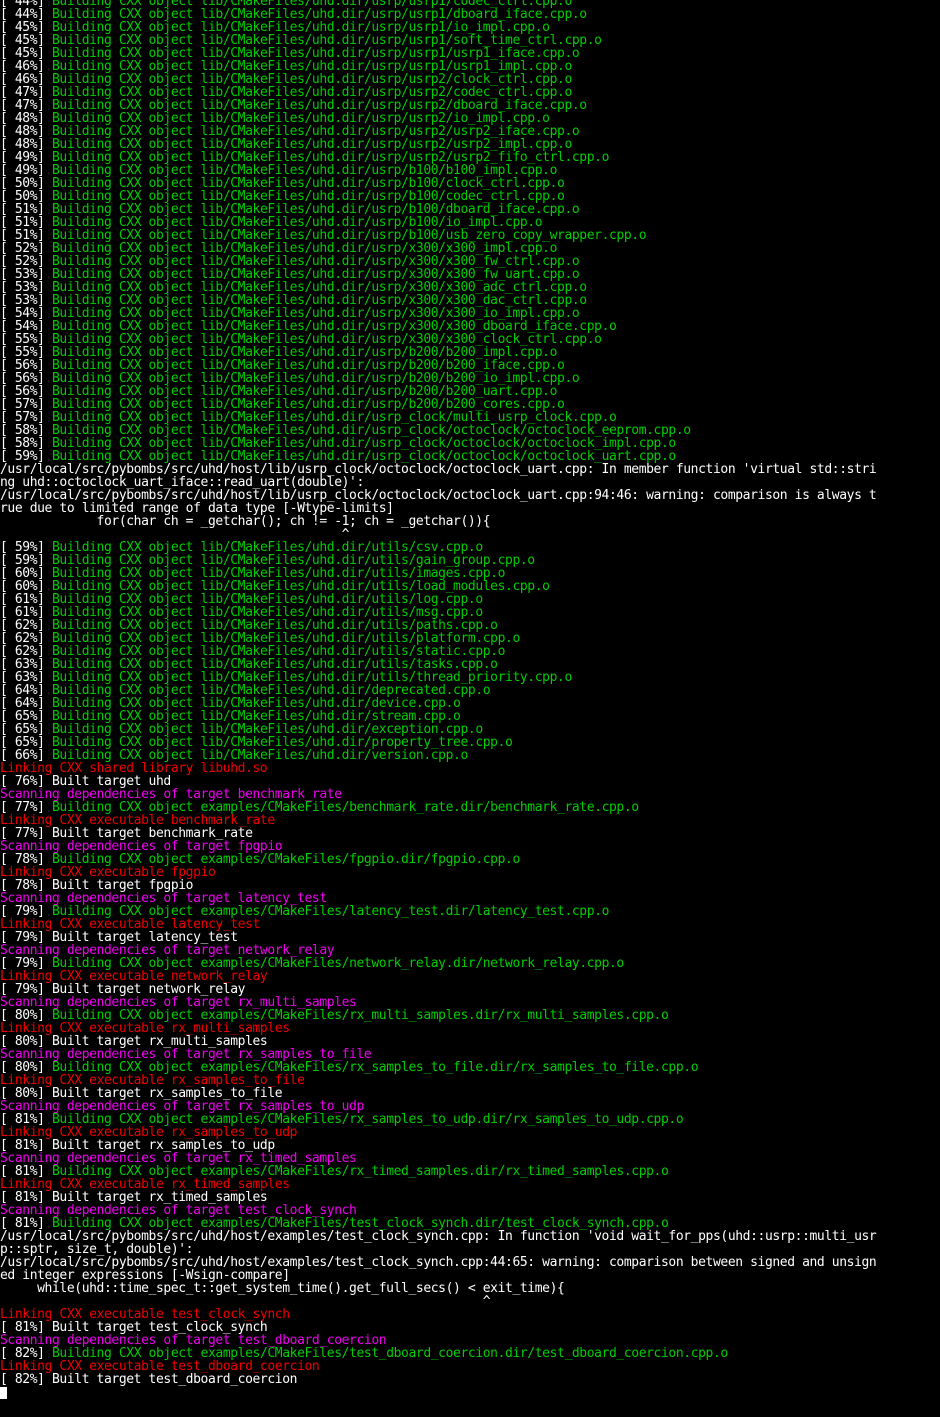  I want to click on progress-percent: [ 65%], so click(26, 729).